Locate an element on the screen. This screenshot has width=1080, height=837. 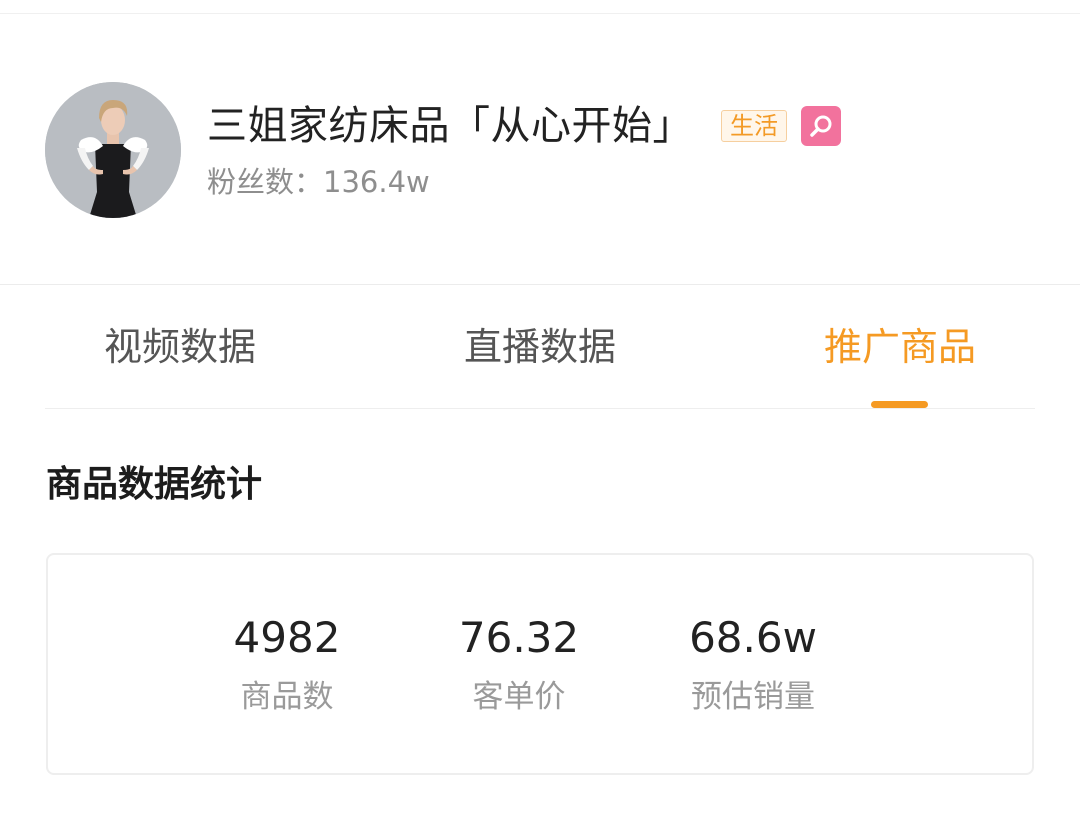
stat-avg-order-price: 76.32 客单价 is located at coordinates (519, 664).